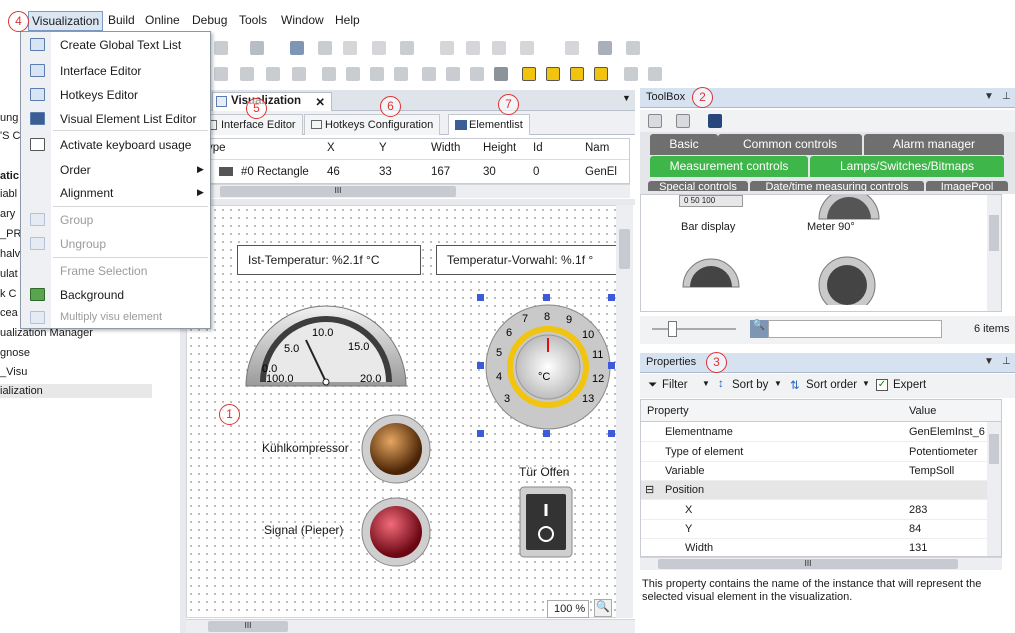 The width and height of the screenshot is (1015, 633). What do you see at coordinates (92, 295) in the screenshot?
I see `menu-item-background: Background` at bounding box center [92, 295].